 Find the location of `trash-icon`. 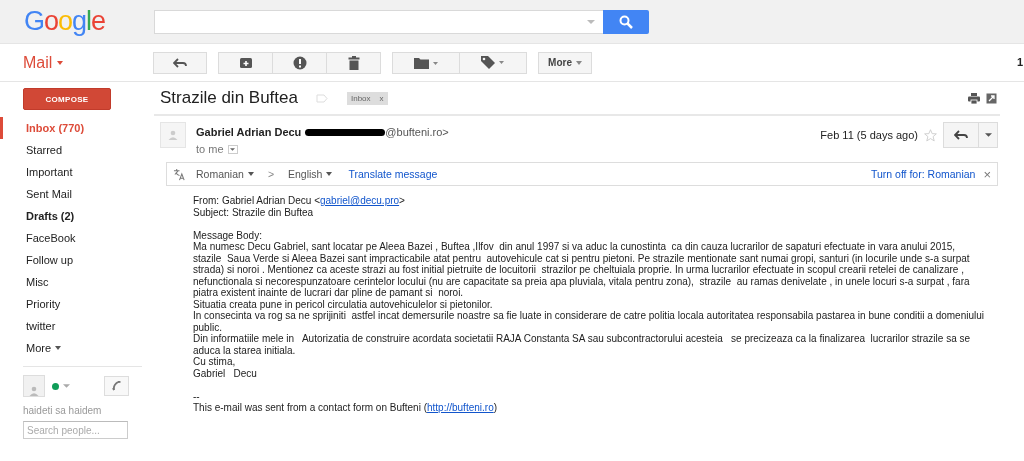

trash-icon is located at coordinates (353, 62).